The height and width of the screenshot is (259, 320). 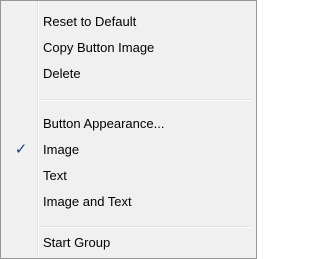 What do you see at coordinates (90, 21) in the screenshot?
I see `menu-item-label: Reset to Default` at bounding box center [90, 21].